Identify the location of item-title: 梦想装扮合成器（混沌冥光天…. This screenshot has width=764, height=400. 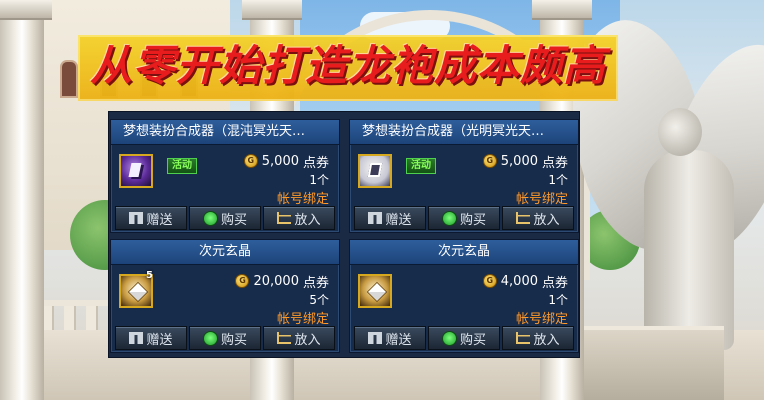
(225, 132).